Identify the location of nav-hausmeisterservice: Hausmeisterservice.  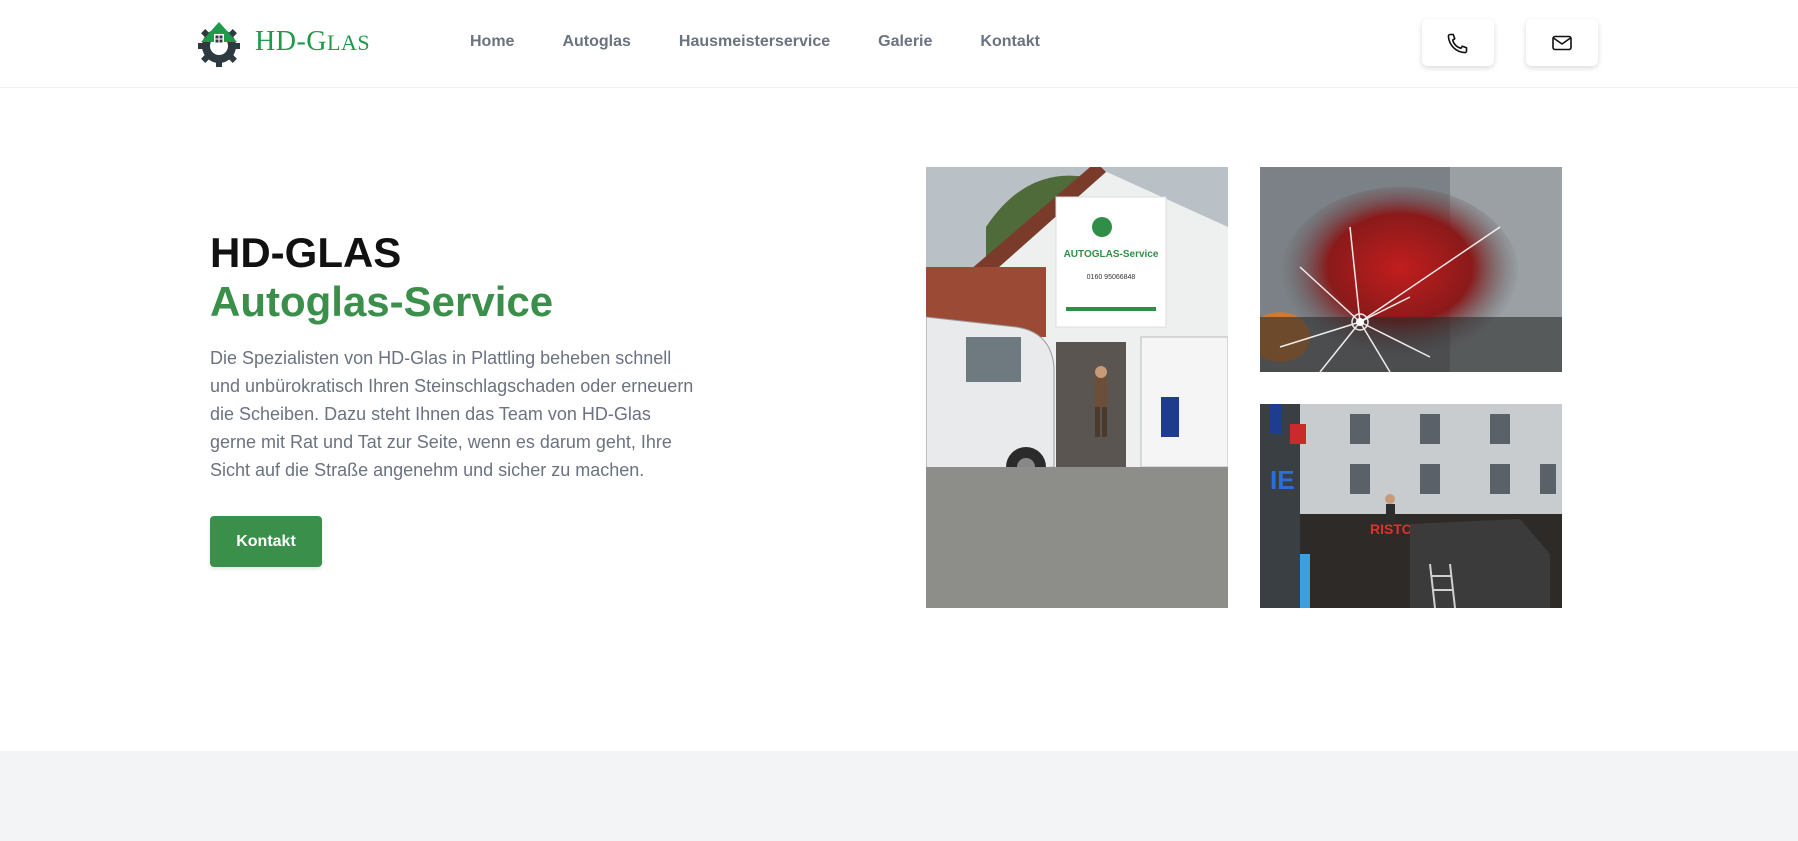
(754, 42).